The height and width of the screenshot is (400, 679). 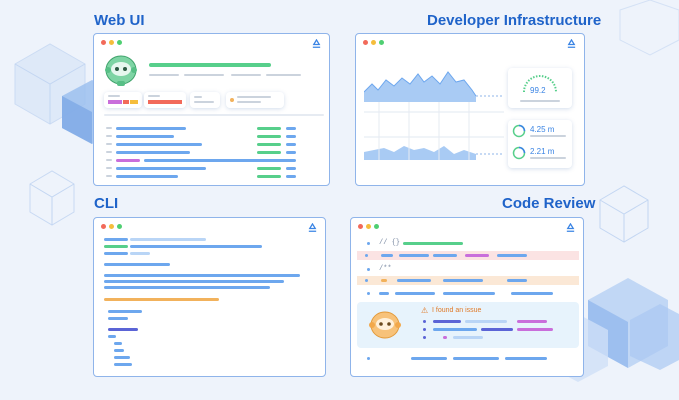 I want to click on hero-title-placeholder, so click(x=210, y=65).